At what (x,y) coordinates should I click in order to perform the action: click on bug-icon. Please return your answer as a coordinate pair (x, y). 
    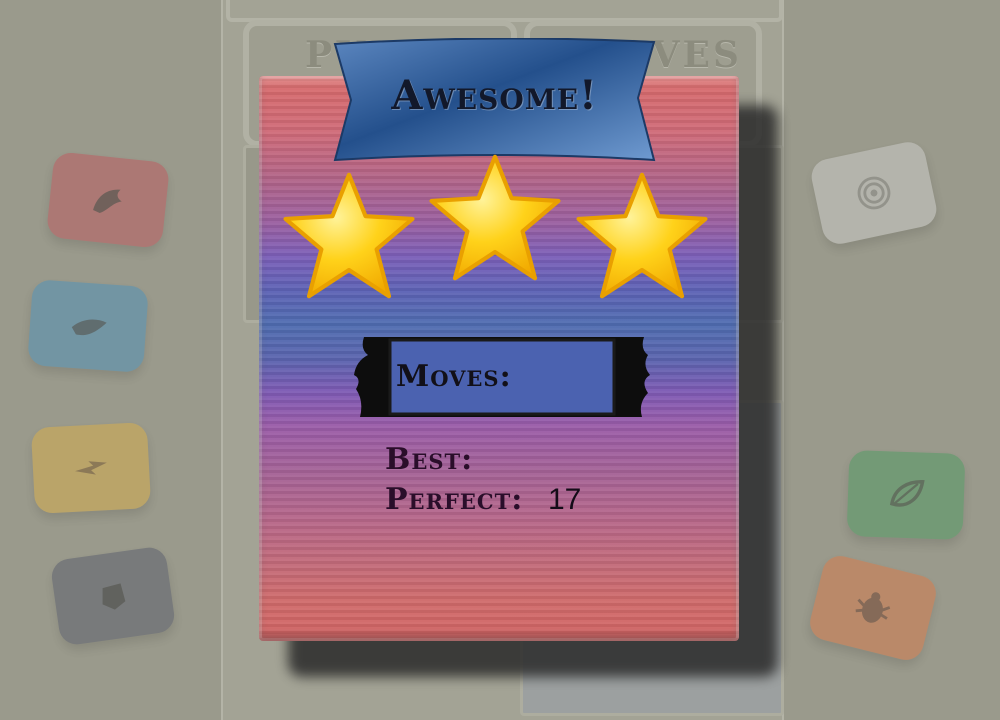
    Looking at the image, I should click on (873, 607).